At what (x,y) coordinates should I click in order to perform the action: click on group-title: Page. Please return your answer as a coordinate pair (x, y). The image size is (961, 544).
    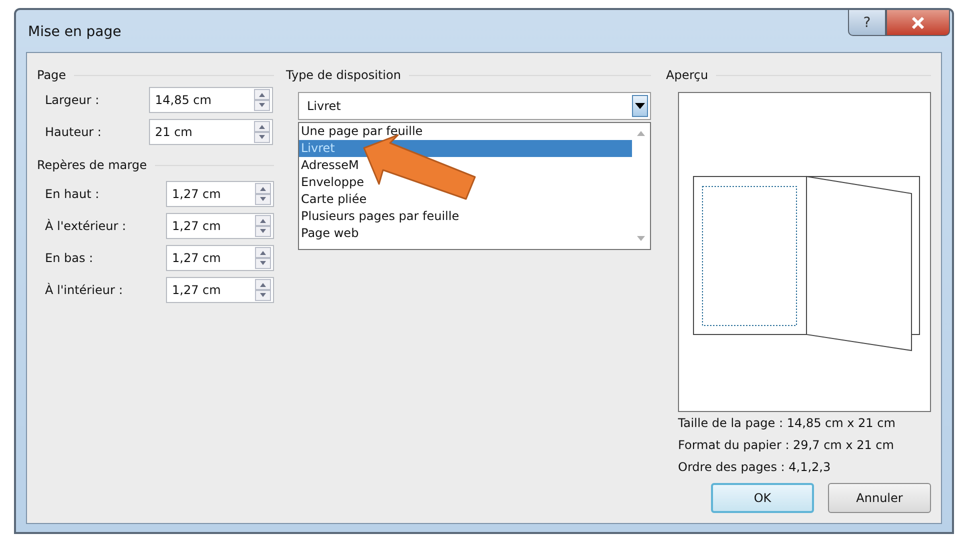
    Looking at the image, I should click on (51, 75).